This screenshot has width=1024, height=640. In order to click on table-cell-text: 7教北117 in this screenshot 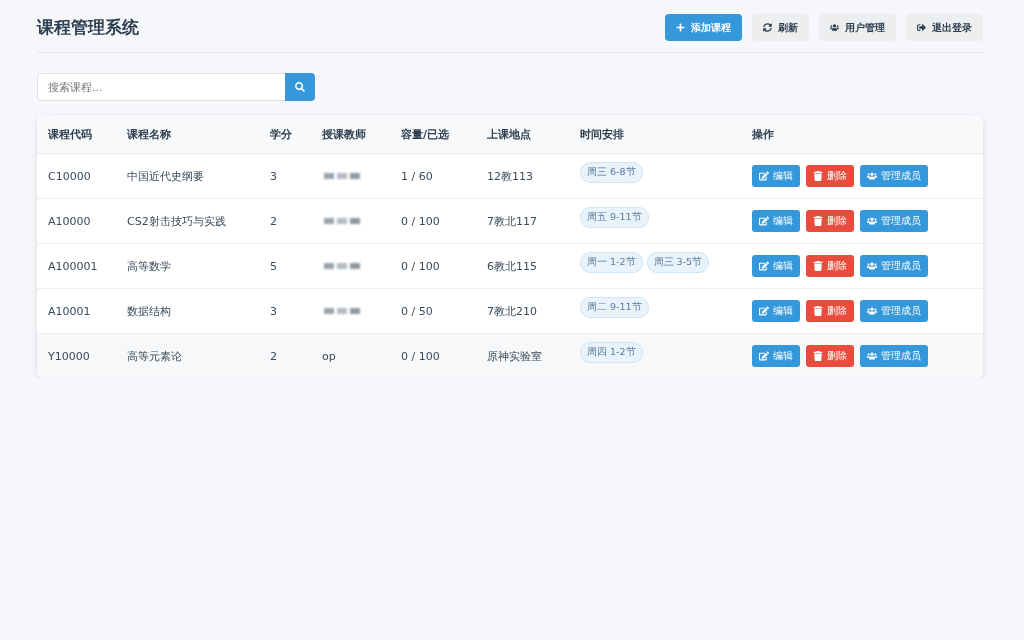, I will do `click(512, 221)`.